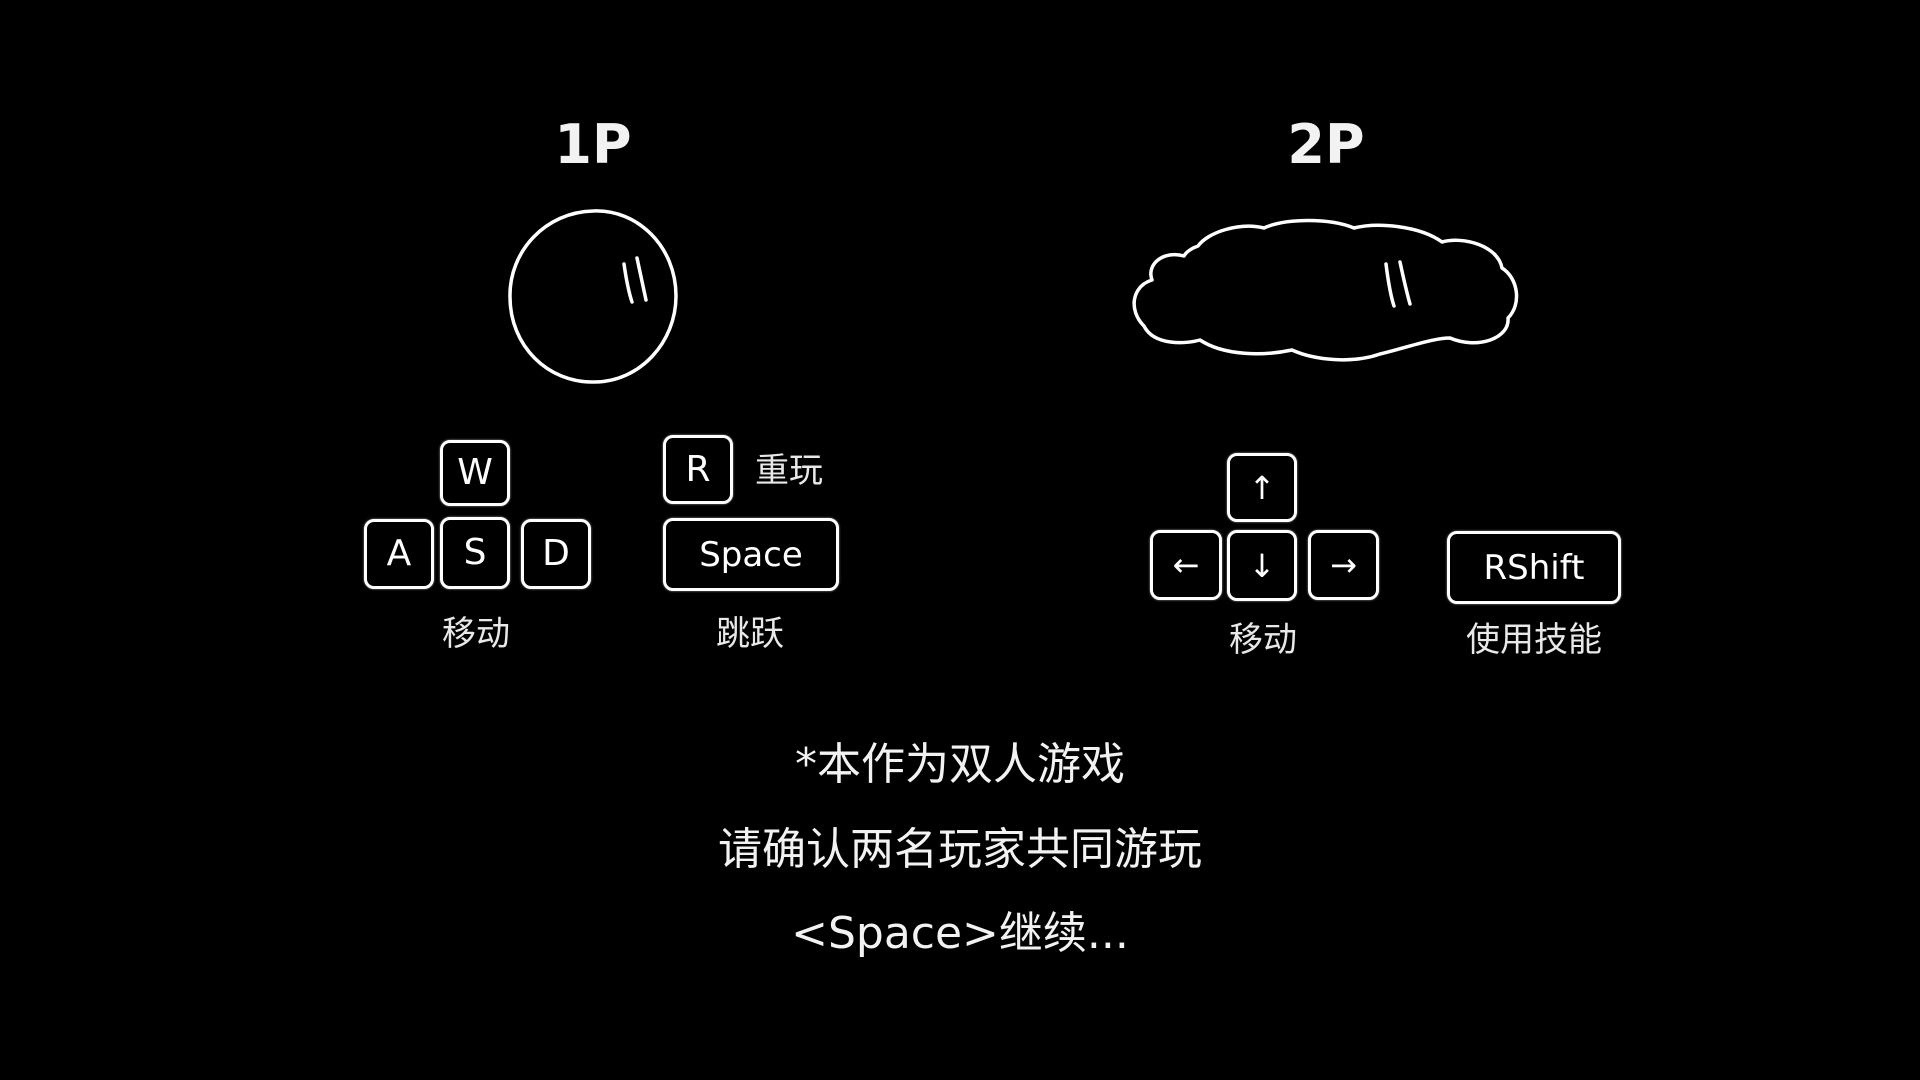  Describe the element at coordinates (1325, 290) in the screenshot. I see `cloud-icon` at that location.